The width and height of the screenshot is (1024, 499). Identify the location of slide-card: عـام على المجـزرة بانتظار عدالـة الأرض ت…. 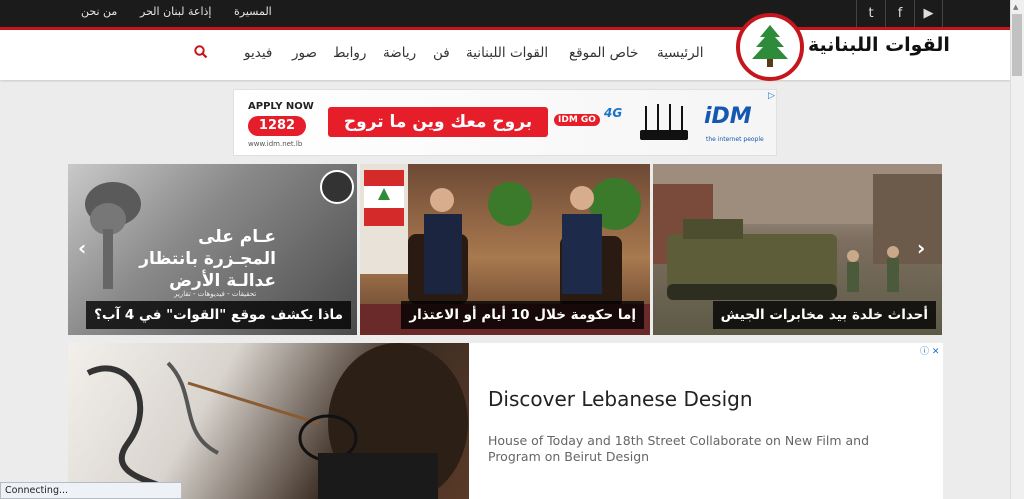
(212, 249).